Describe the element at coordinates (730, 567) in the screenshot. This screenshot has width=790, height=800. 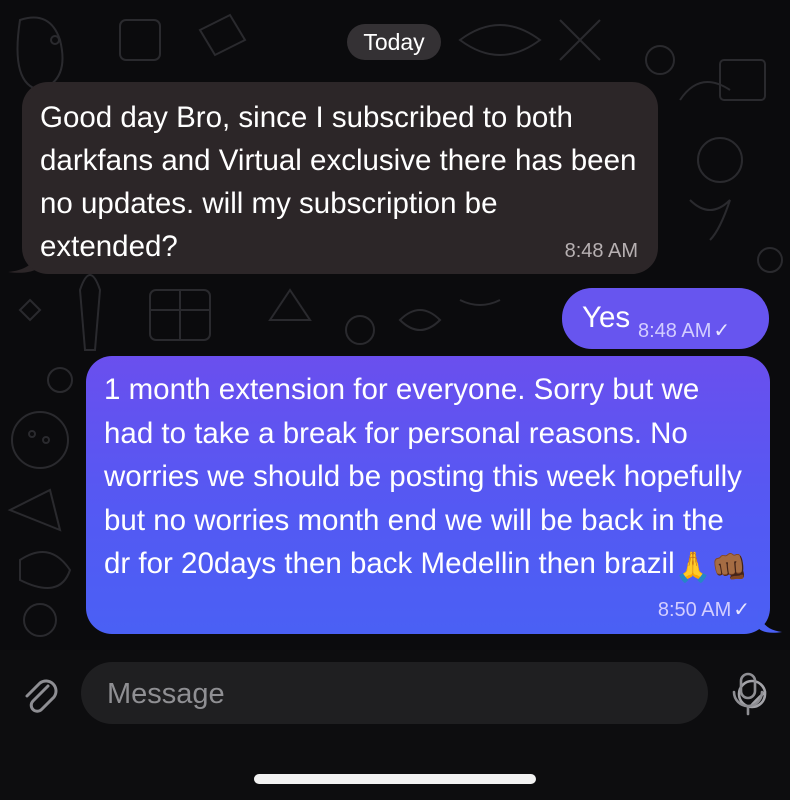
I see `fist-bump-emoji: 👊🏾` at that location.